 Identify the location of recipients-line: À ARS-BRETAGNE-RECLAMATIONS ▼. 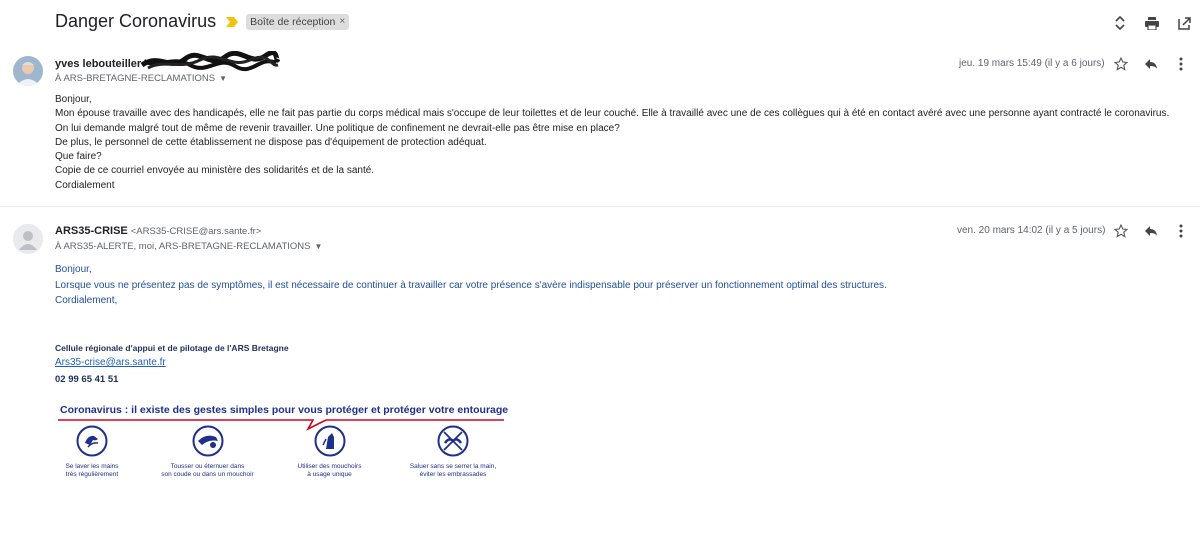
(141, 78).